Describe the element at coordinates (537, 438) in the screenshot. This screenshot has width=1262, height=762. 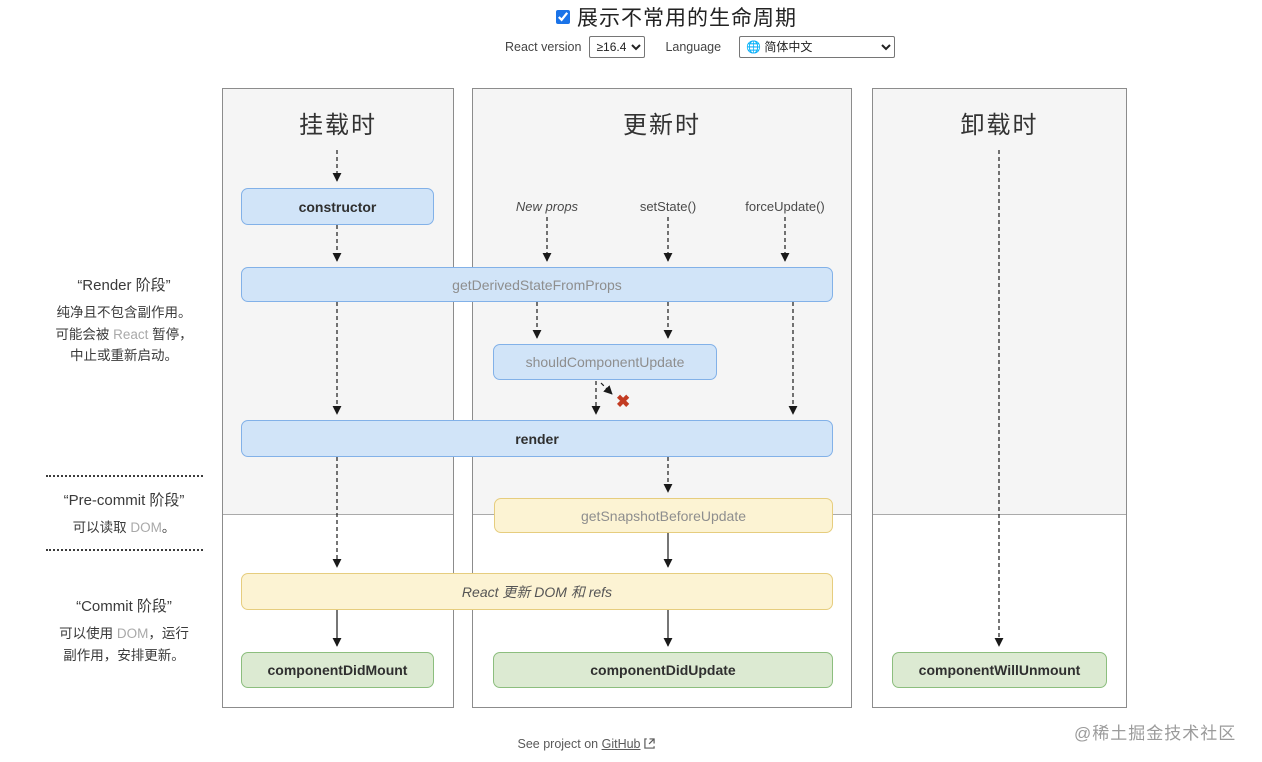
I see `render-box: render` at that location.